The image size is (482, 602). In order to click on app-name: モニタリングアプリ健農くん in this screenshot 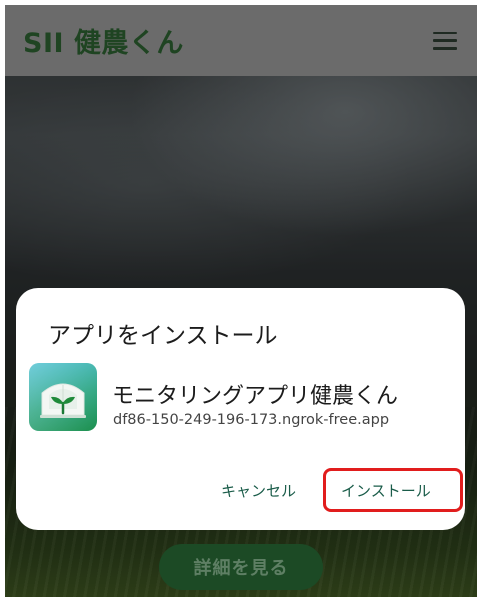, I will do `click(255, 396)`.